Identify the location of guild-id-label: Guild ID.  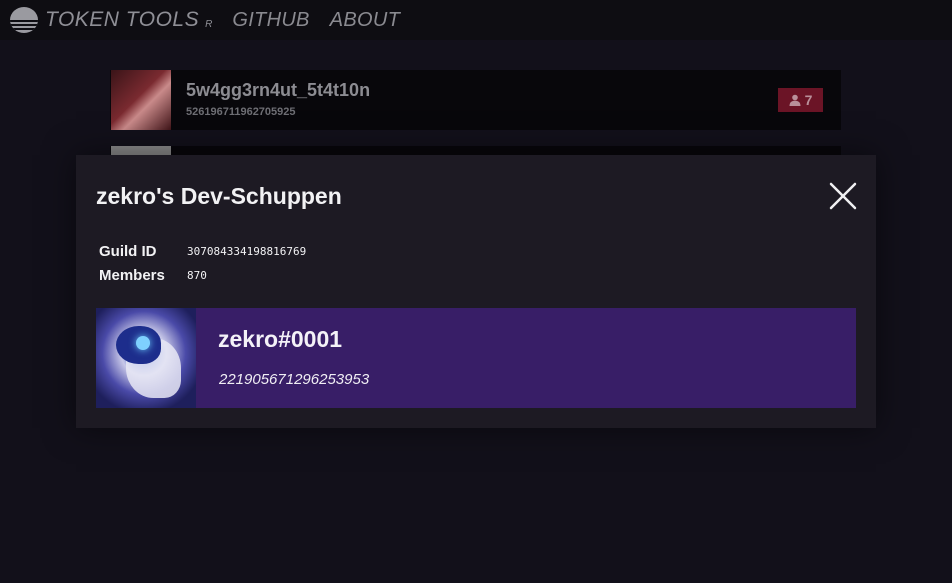
(128, 251).